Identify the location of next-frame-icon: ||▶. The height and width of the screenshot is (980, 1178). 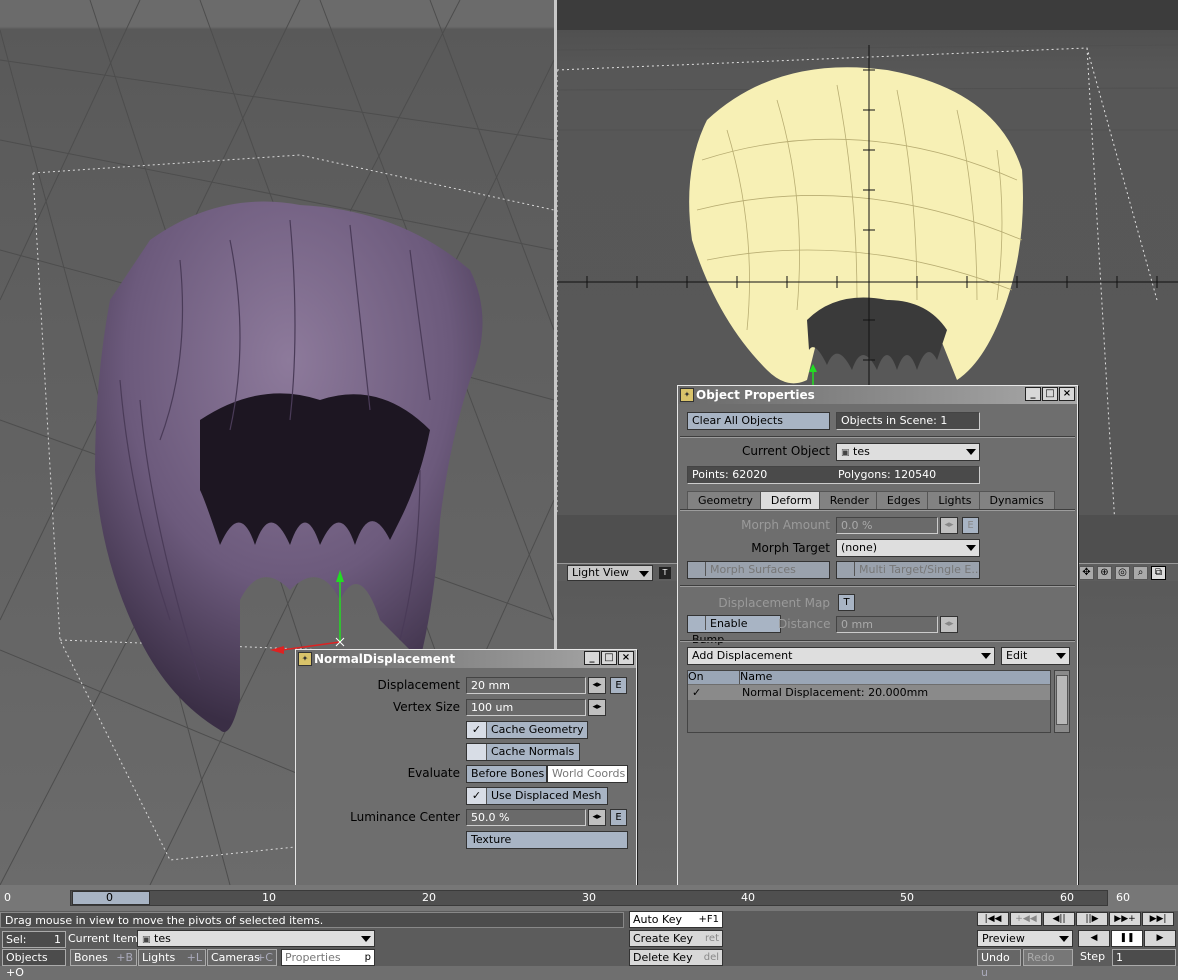
(1092, 919).